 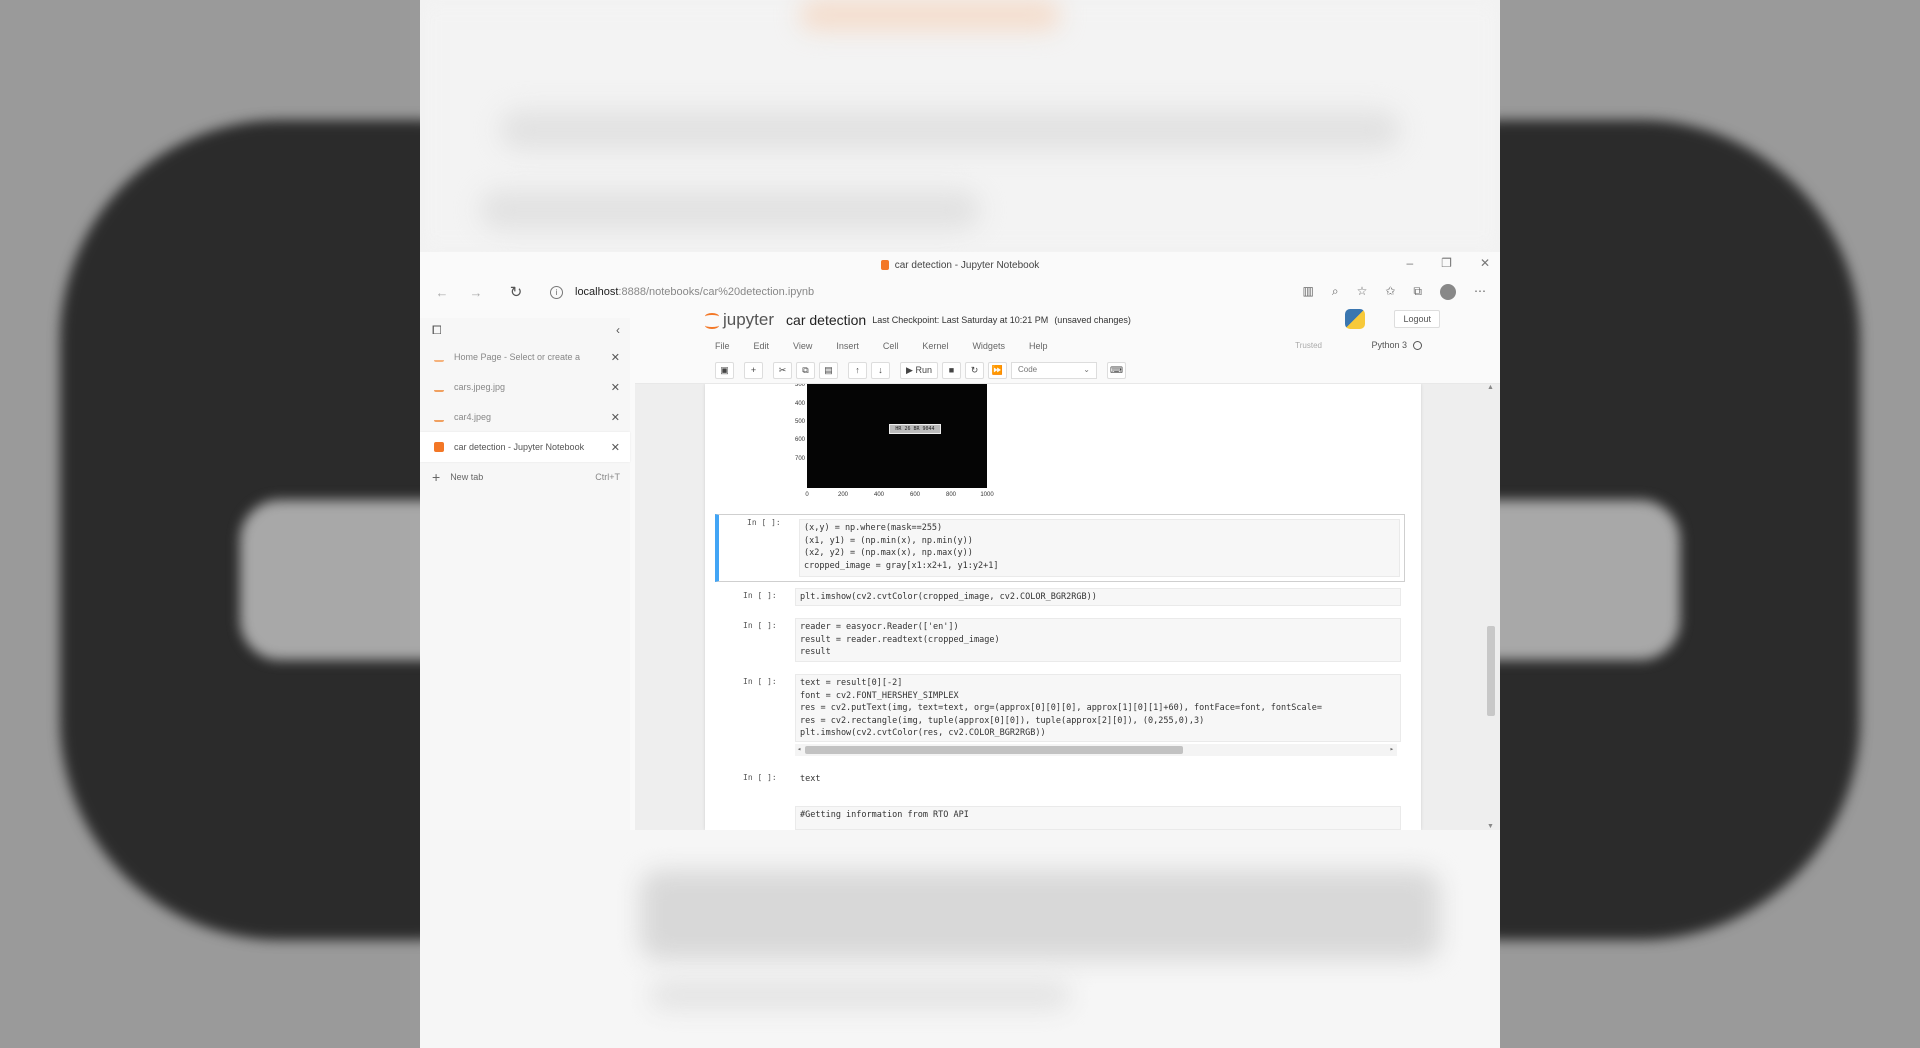 What do you see at coordinates (437, 330) in the screenshot?
I see `tab-actions-icon: ⧠` at bounding box center [437, 330].